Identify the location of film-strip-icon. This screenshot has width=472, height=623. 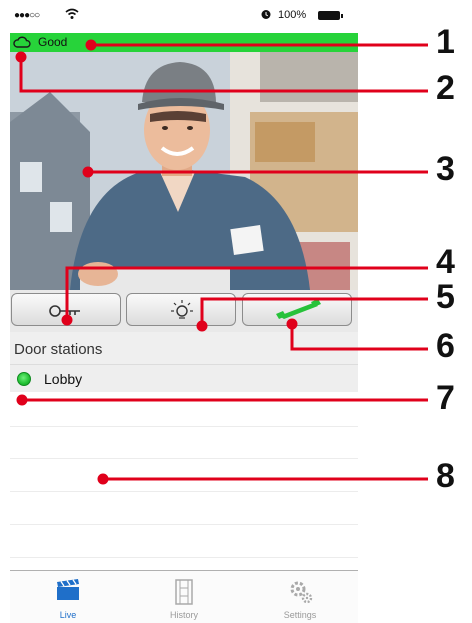
(184, 592).